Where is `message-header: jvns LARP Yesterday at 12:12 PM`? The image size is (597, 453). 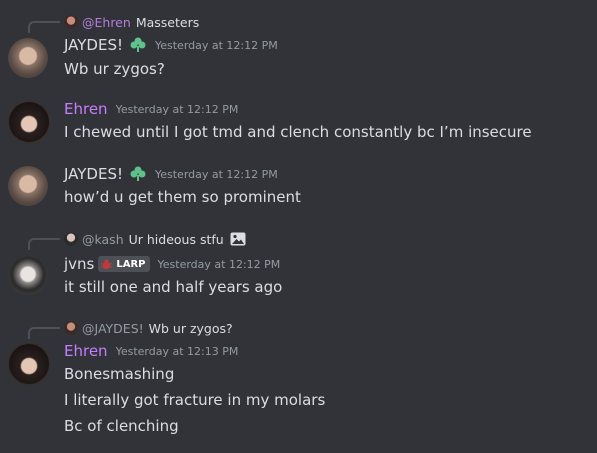
message-header: jvns LARP Yesterday at 12:12 PM is located at coordinates (172, 264).